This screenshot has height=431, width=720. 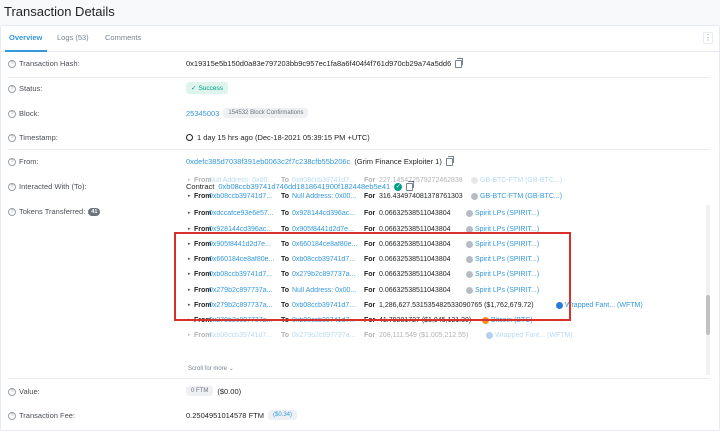 What do you see at coordinates (200, 391) in the screenshot?
I see `value-badge: 0 FTM` at bounding box center [200, 391].